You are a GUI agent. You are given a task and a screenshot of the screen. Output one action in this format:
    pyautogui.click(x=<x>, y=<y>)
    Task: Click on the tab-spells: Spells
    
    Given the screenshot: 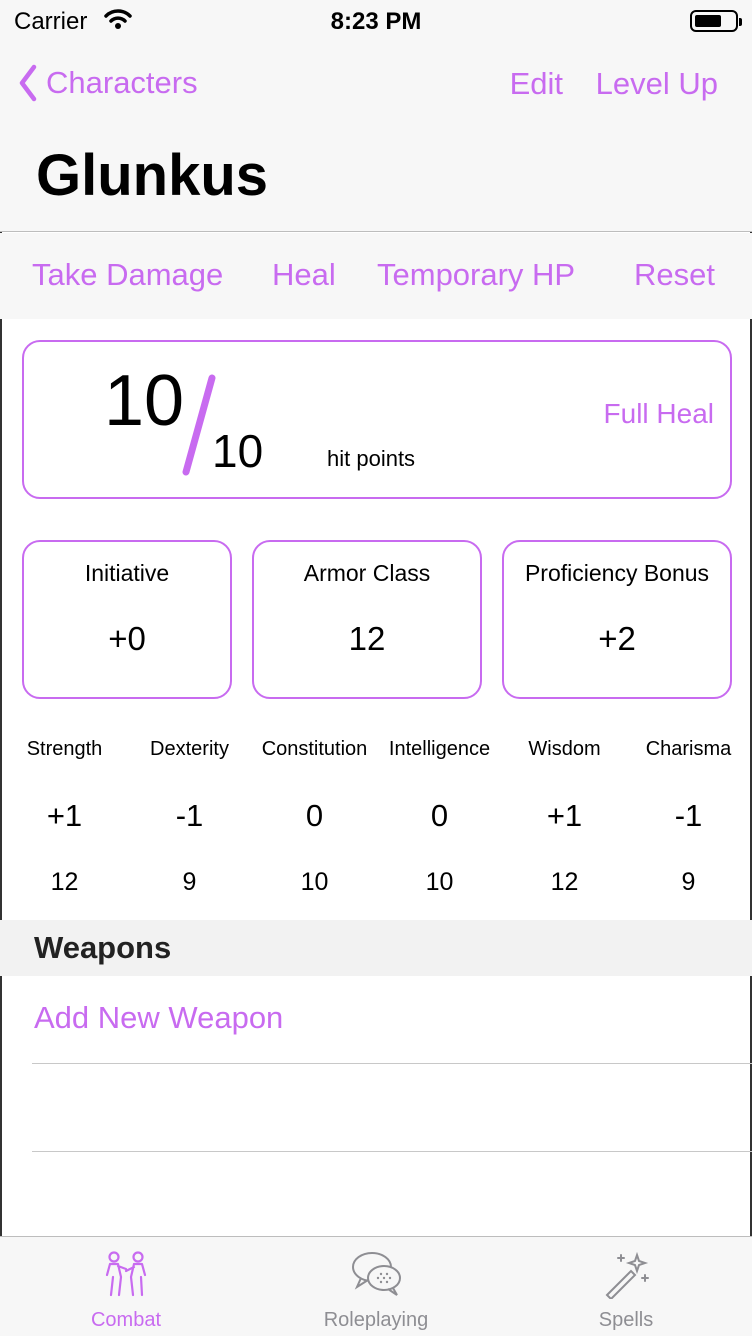 What is the action you would take?
    pyautogui.click(x=626, y=1286)
    